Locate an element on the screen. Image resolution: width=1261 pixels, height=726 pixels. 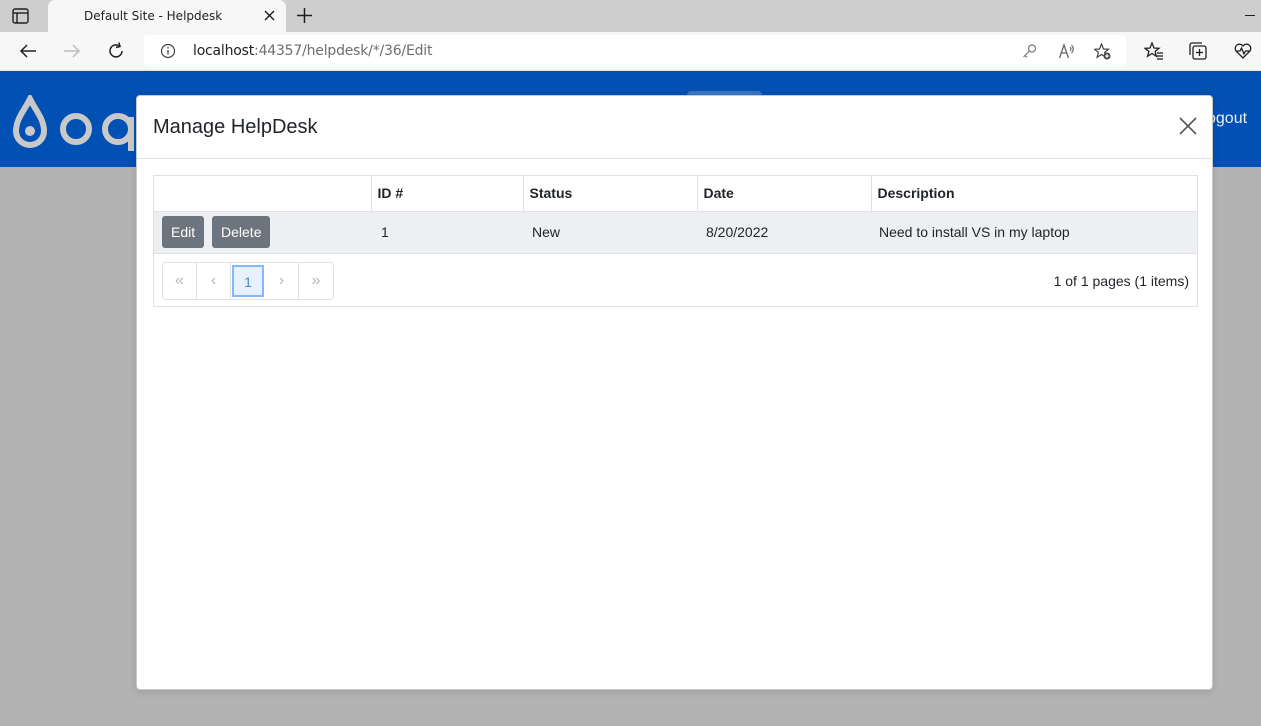
read-aloud-icon is located at coordinates (1066, 51).